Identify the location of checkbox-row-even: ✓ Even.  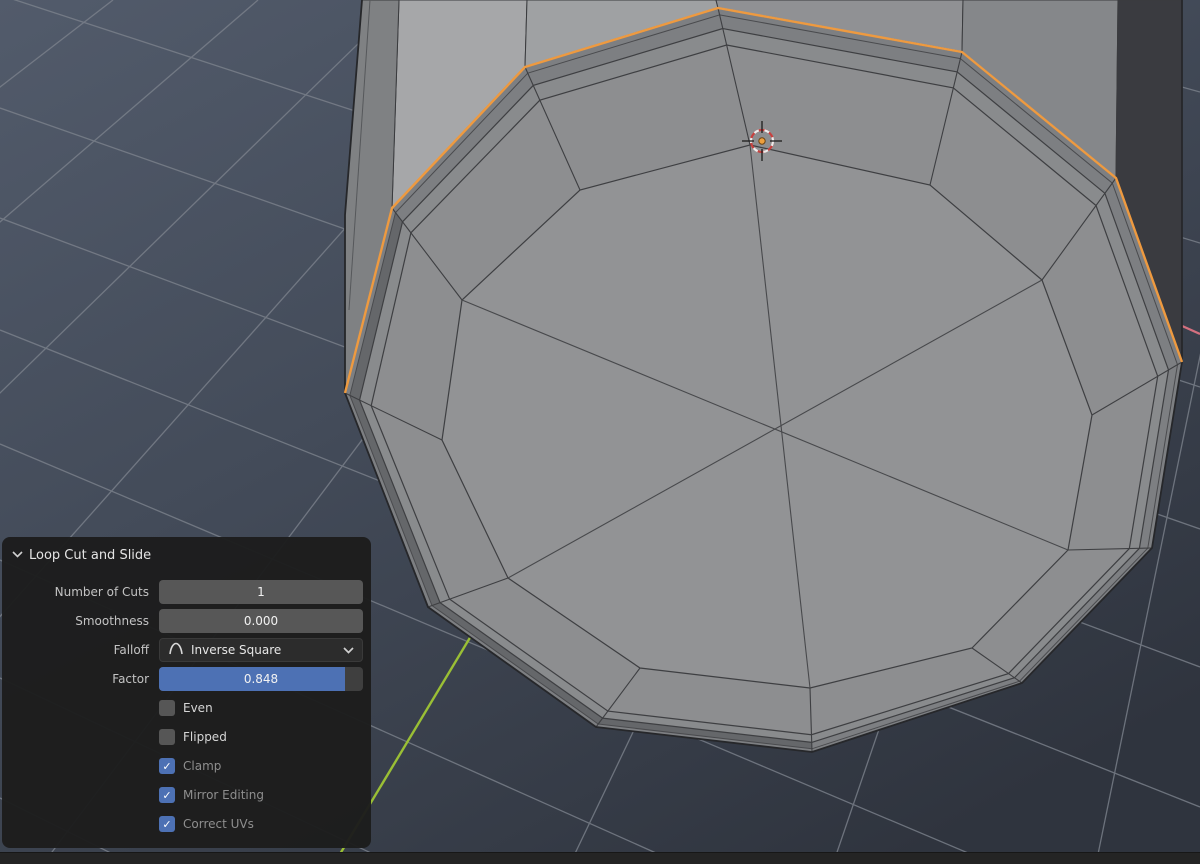
(265, 708).